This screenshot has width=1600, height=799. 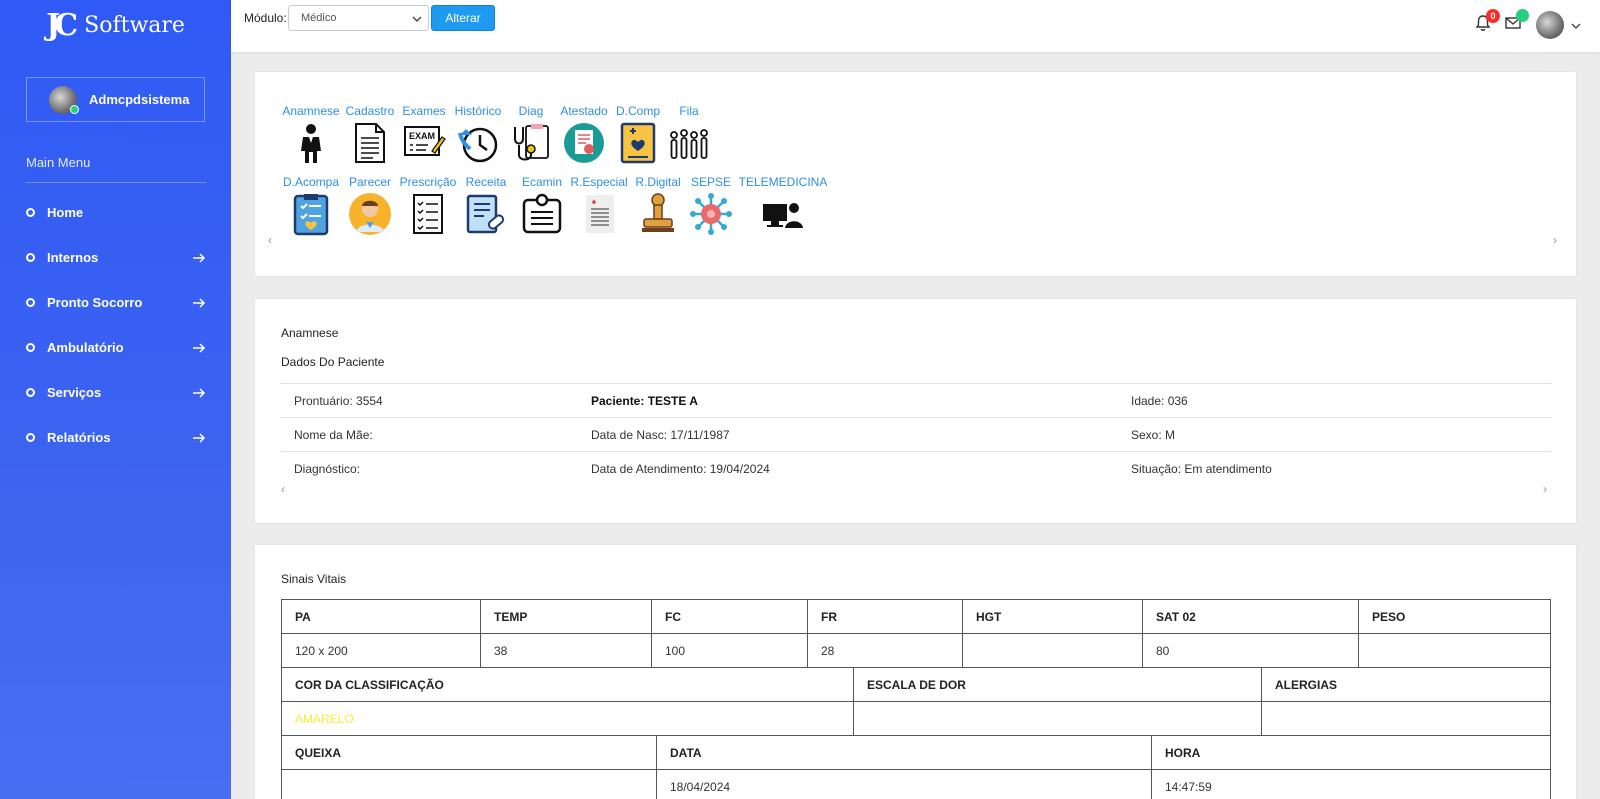 I want to click on situacao-cell: Situação: Em atendimento, so click(x=1334, y=468).